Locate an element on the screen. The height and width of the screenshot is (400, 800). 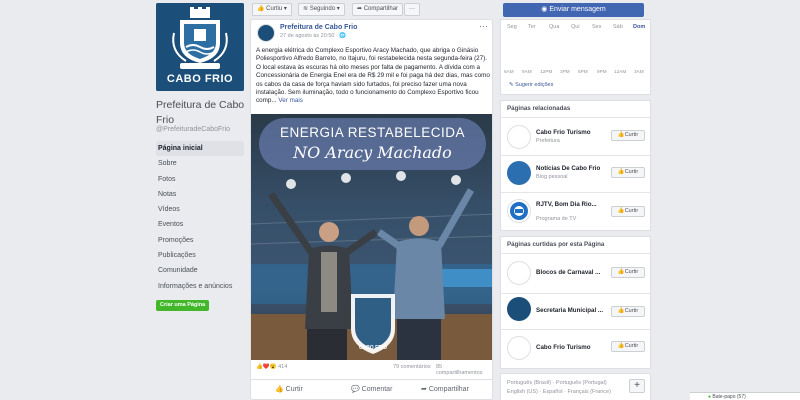
post-author-name: Prefeitura de Cabo Frio is located at coordinates (318, 27).